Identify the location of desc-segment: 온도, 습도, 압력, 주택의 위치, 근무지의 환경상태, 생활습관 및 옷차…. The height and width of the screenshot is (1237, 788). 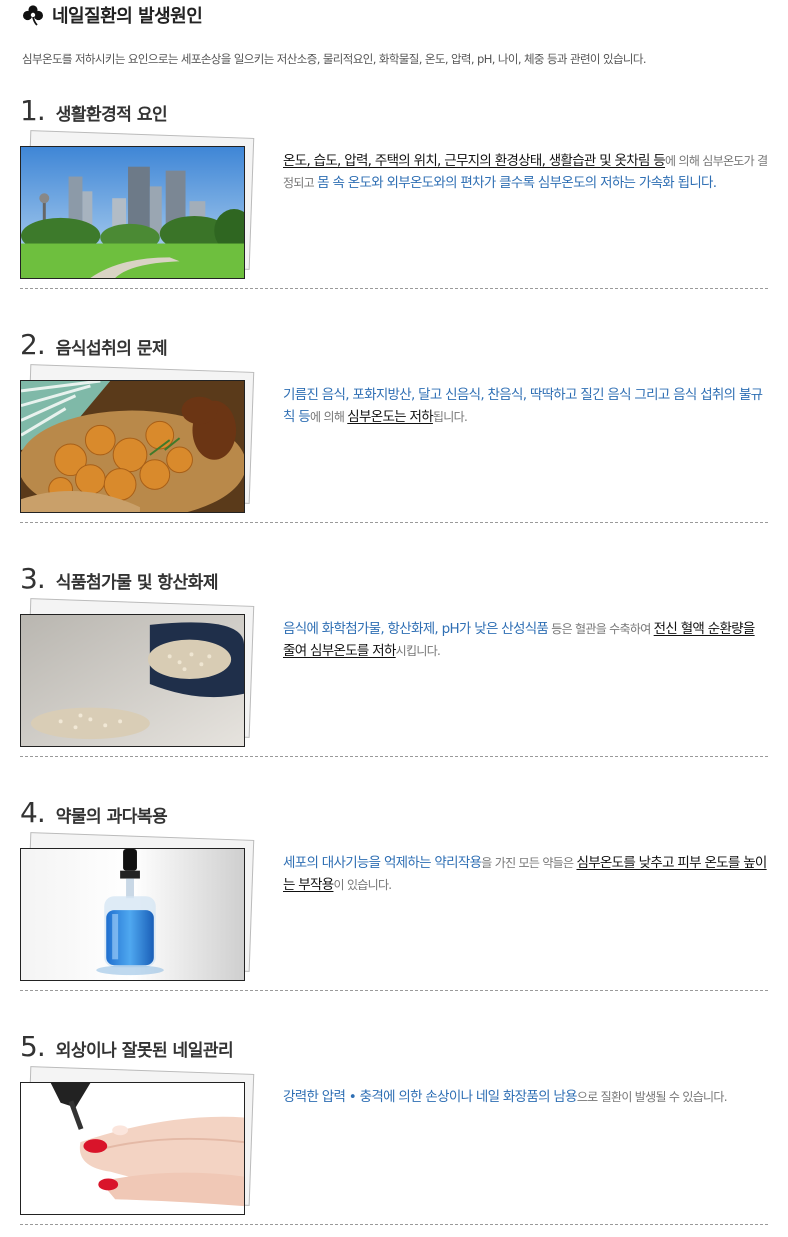
(474, 161).